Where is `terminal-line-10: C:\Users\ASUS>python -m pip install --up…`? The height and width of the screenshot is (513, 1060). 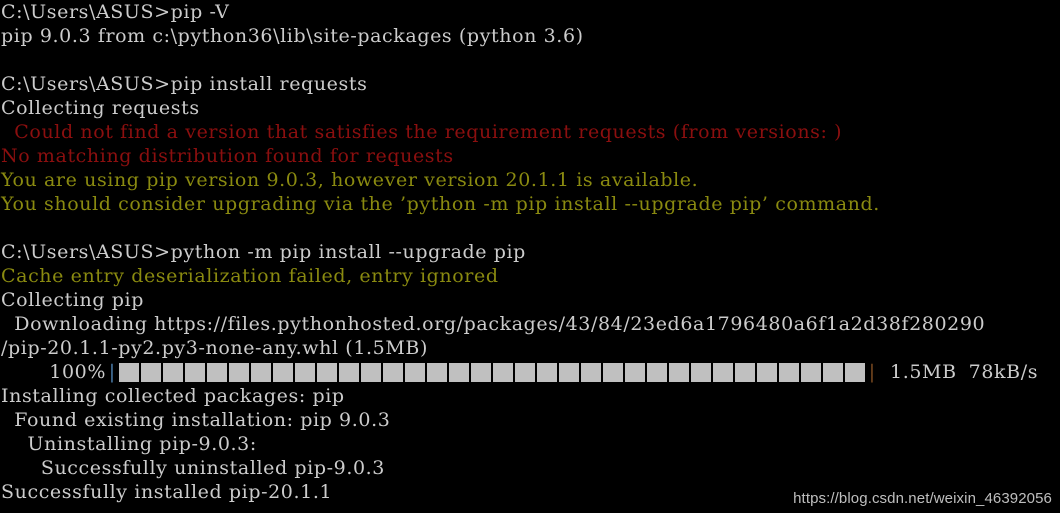
terminal-line-10: C:\Users\ASUS>python -m pip install --up… is located at coordinates (263, 252).